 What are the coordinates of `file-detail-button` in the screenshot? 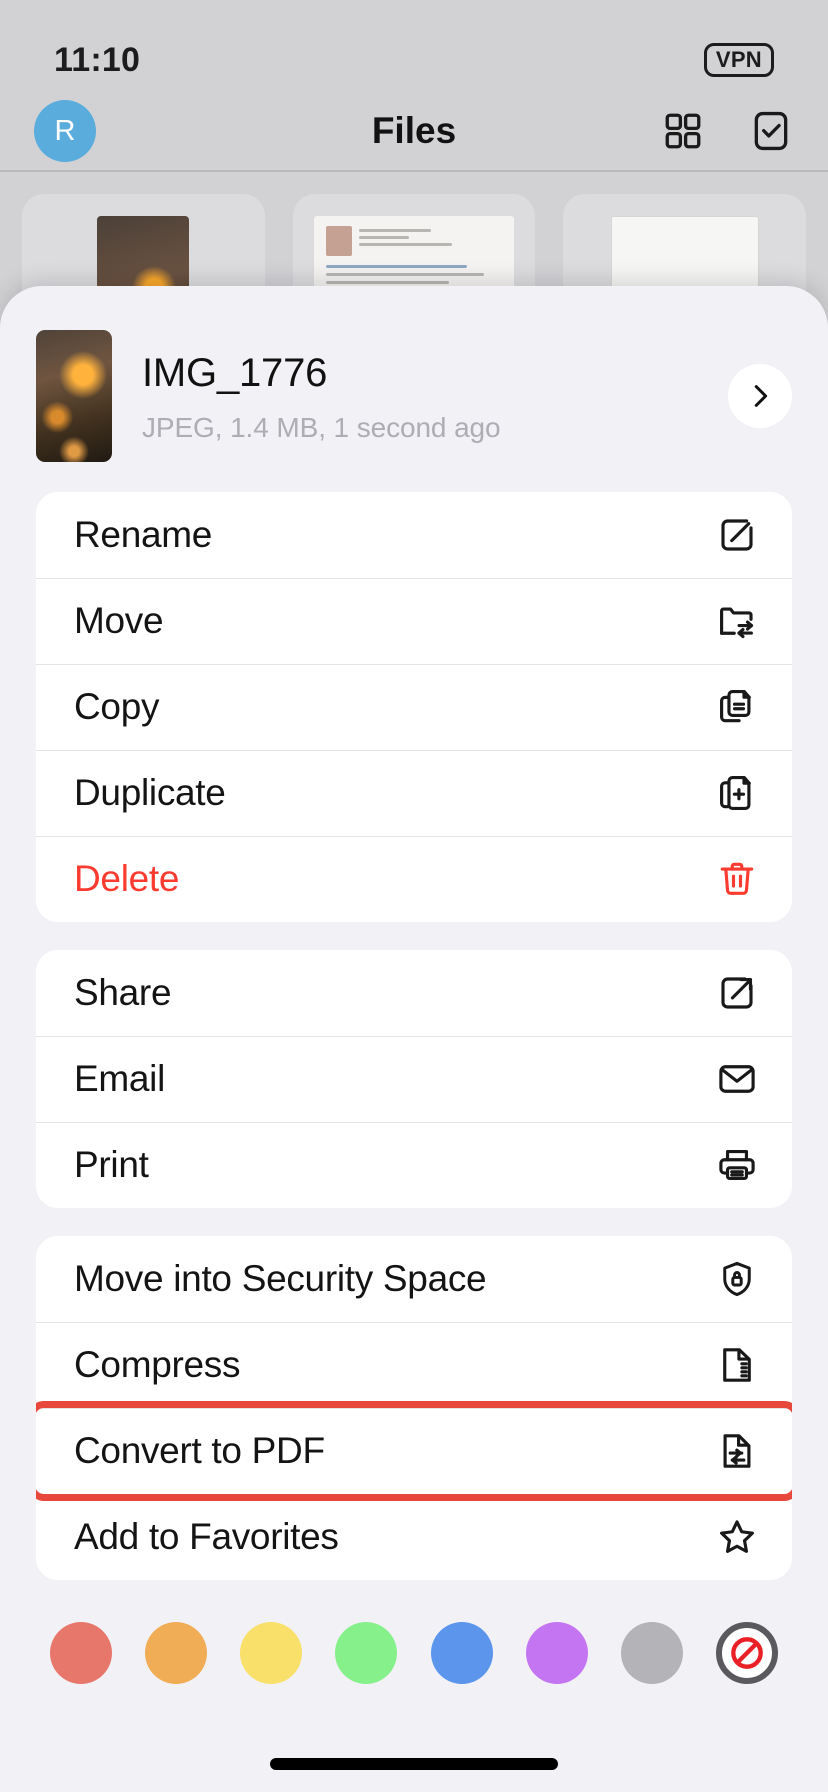 It's located at (760, 396).